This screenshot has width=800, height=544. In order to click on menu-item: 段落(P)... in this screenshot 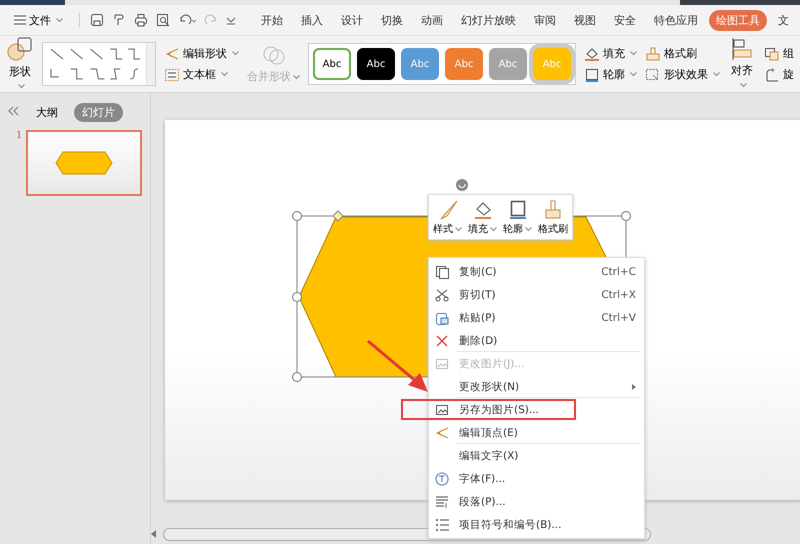, I will do `click(536, 501)`.